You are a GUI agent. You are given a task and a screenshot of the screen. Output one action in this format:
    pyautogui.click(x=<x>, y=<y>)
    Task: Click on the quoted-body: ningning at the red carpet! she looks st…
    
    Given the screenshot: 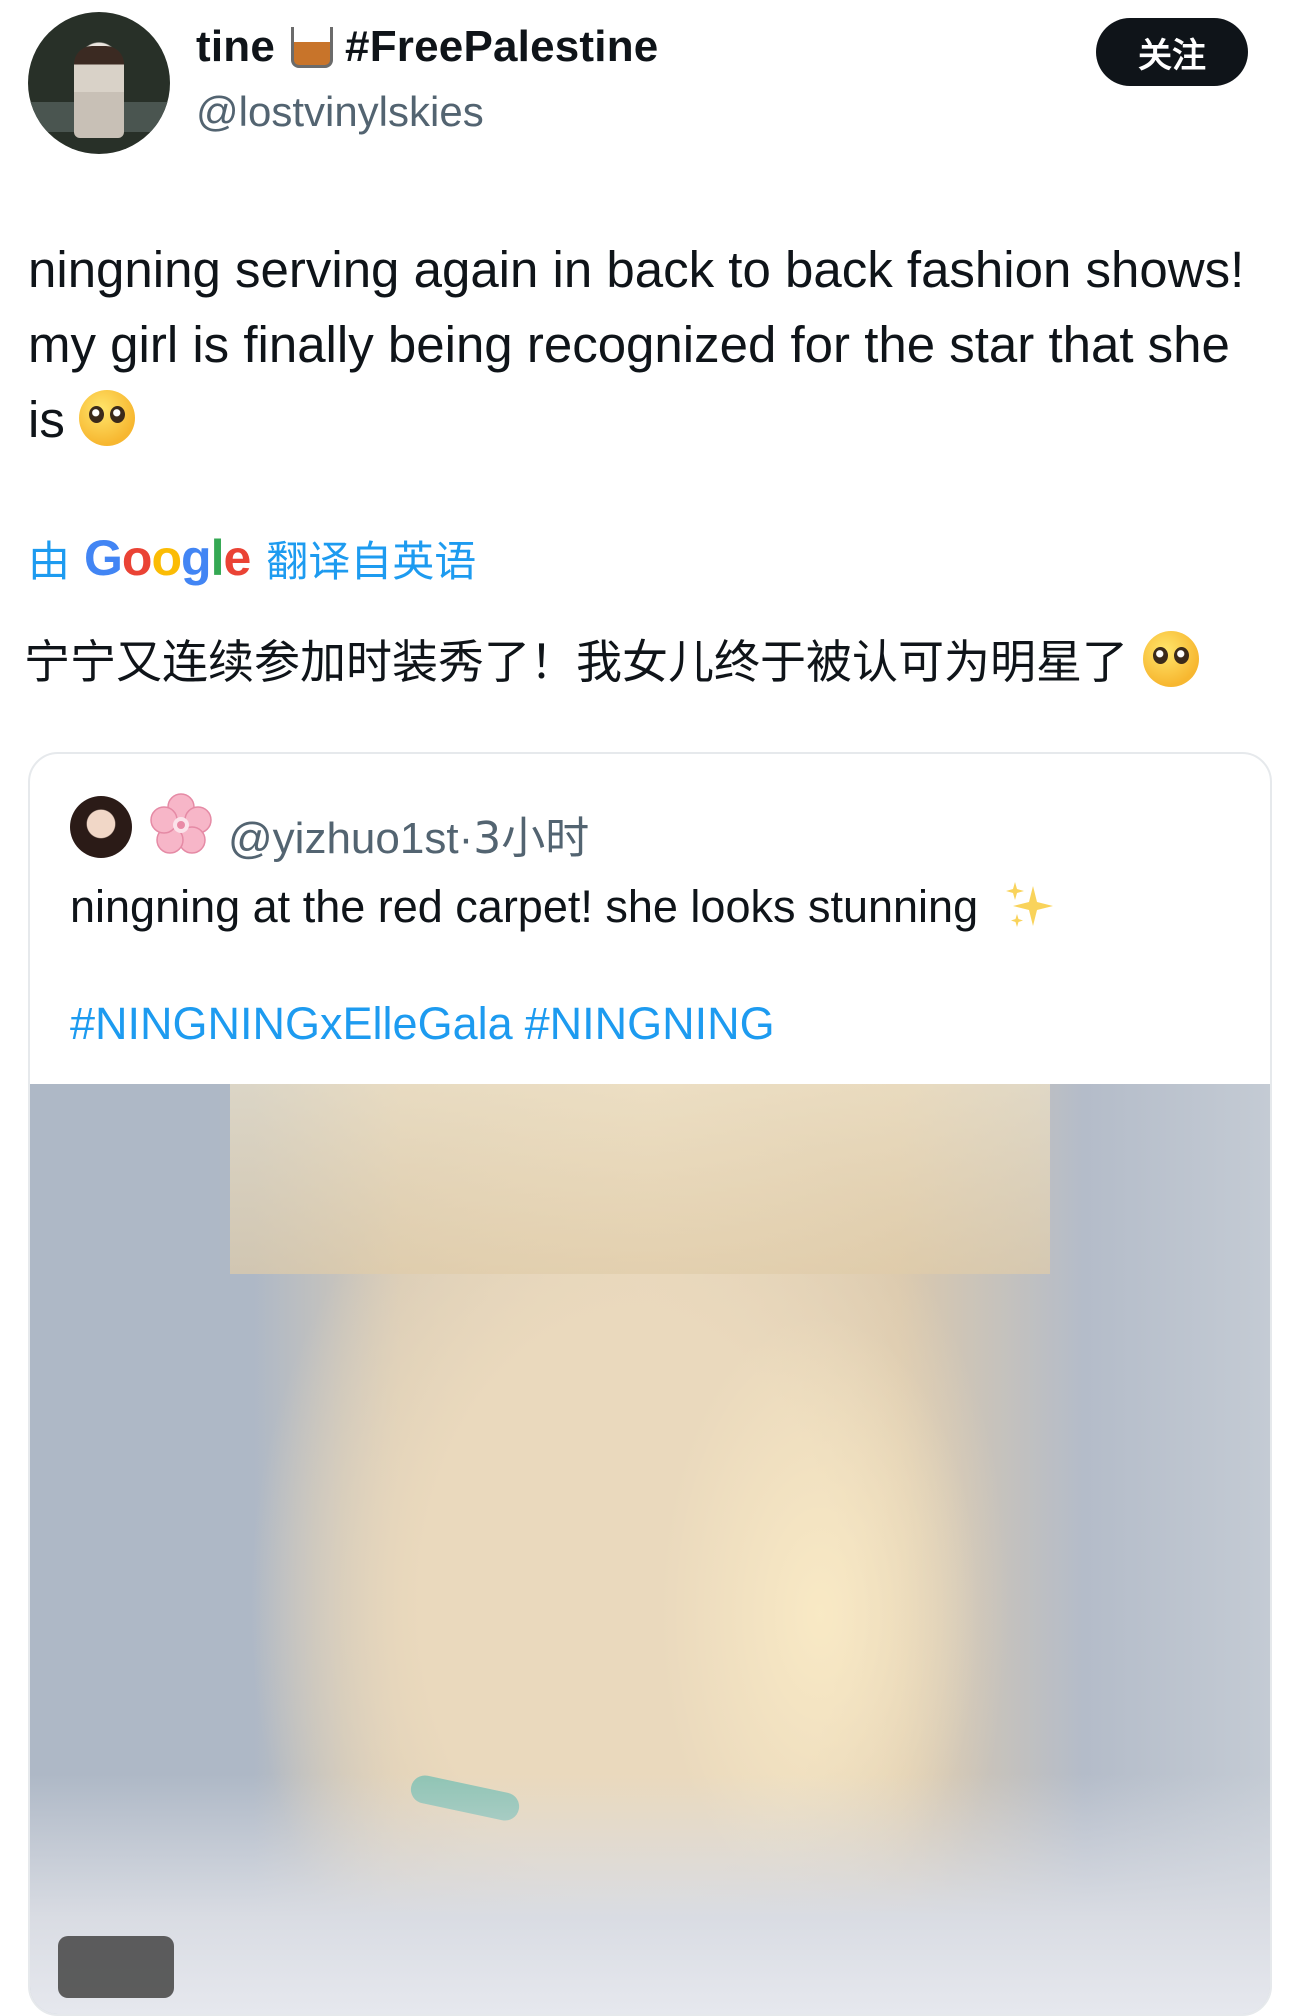 What is the action you would take?
    pyautogui.click(x=524, y=906)
    